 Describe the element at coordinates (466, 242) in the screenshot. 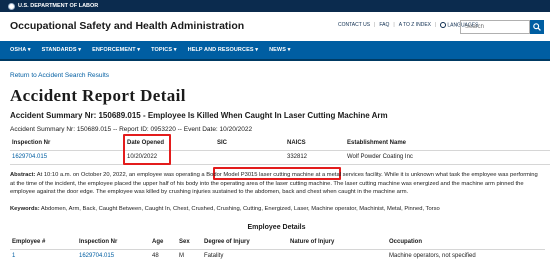

I see `column-header: Occupation` at that location.